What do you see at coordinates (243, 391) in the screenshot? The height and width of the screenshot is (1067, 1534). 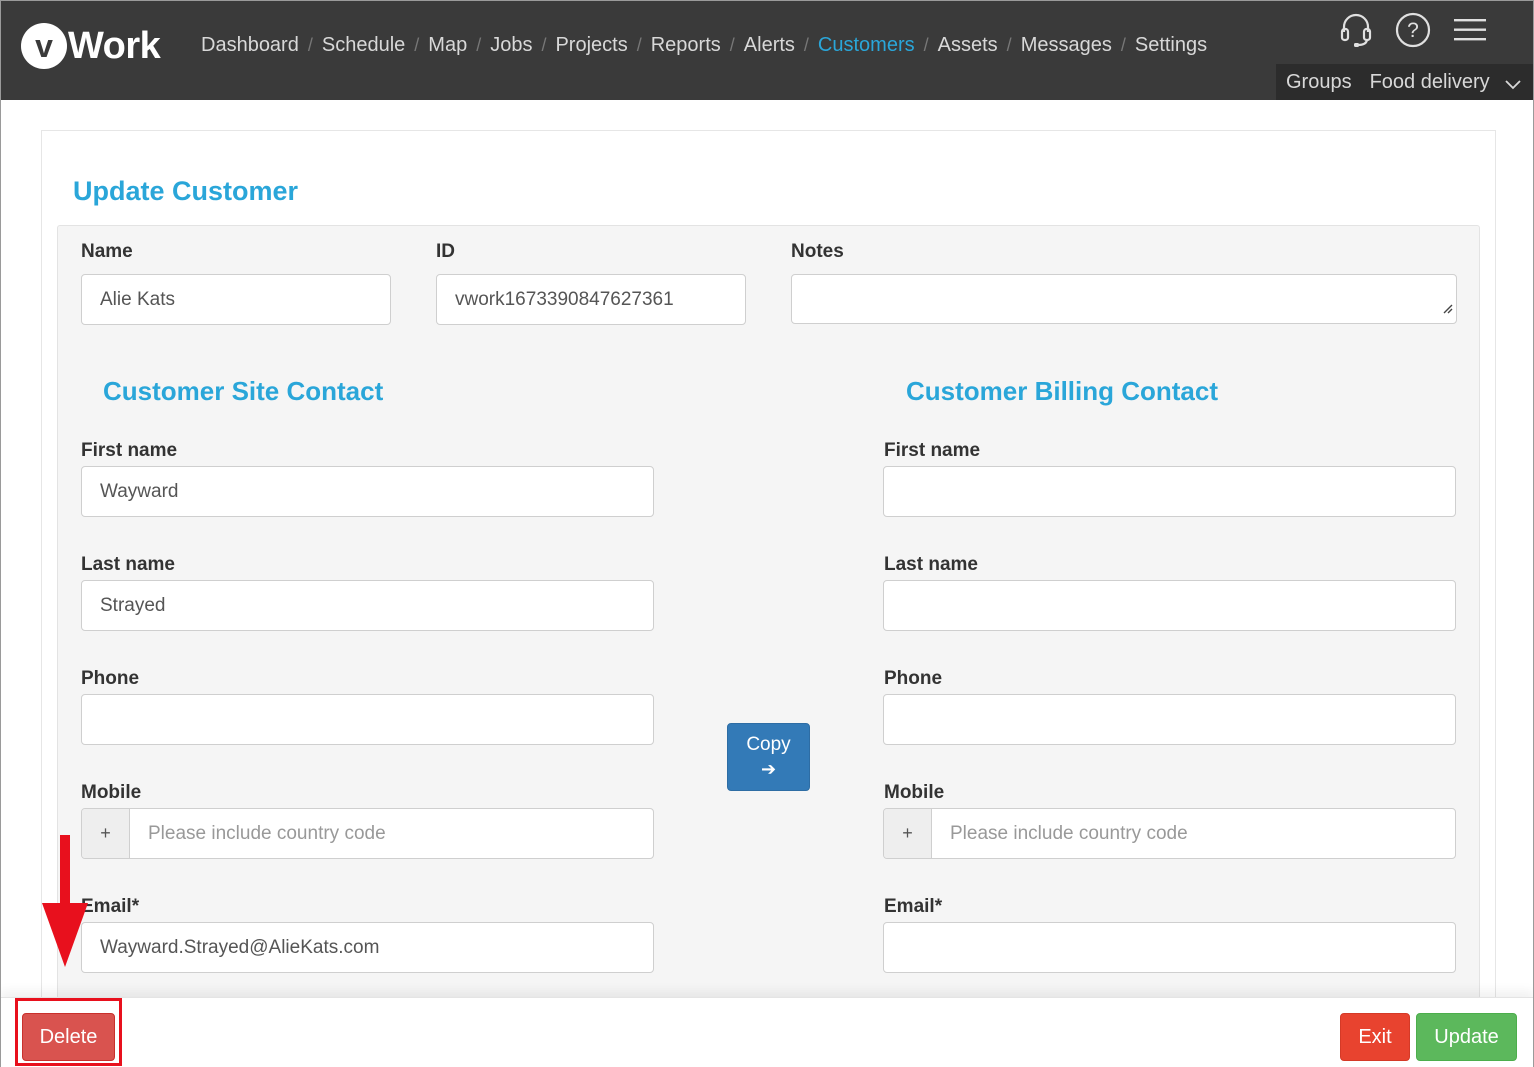 I see `site-contact-title: Customer Site Contact` at bounding box center [243, 391].